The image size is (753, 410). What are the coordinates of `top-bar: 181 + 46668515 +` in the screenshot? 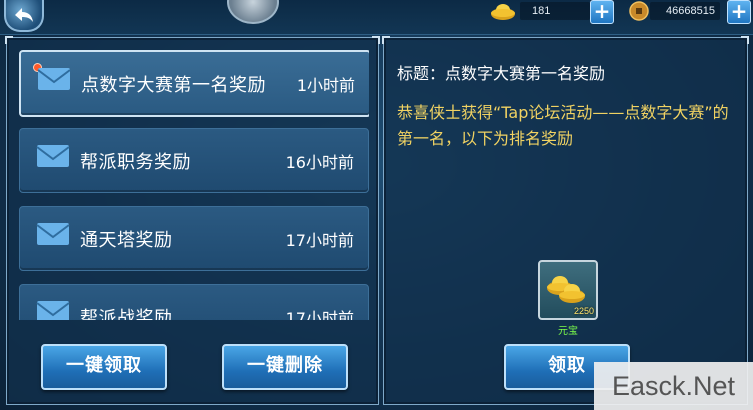 It's located at (376, 17).